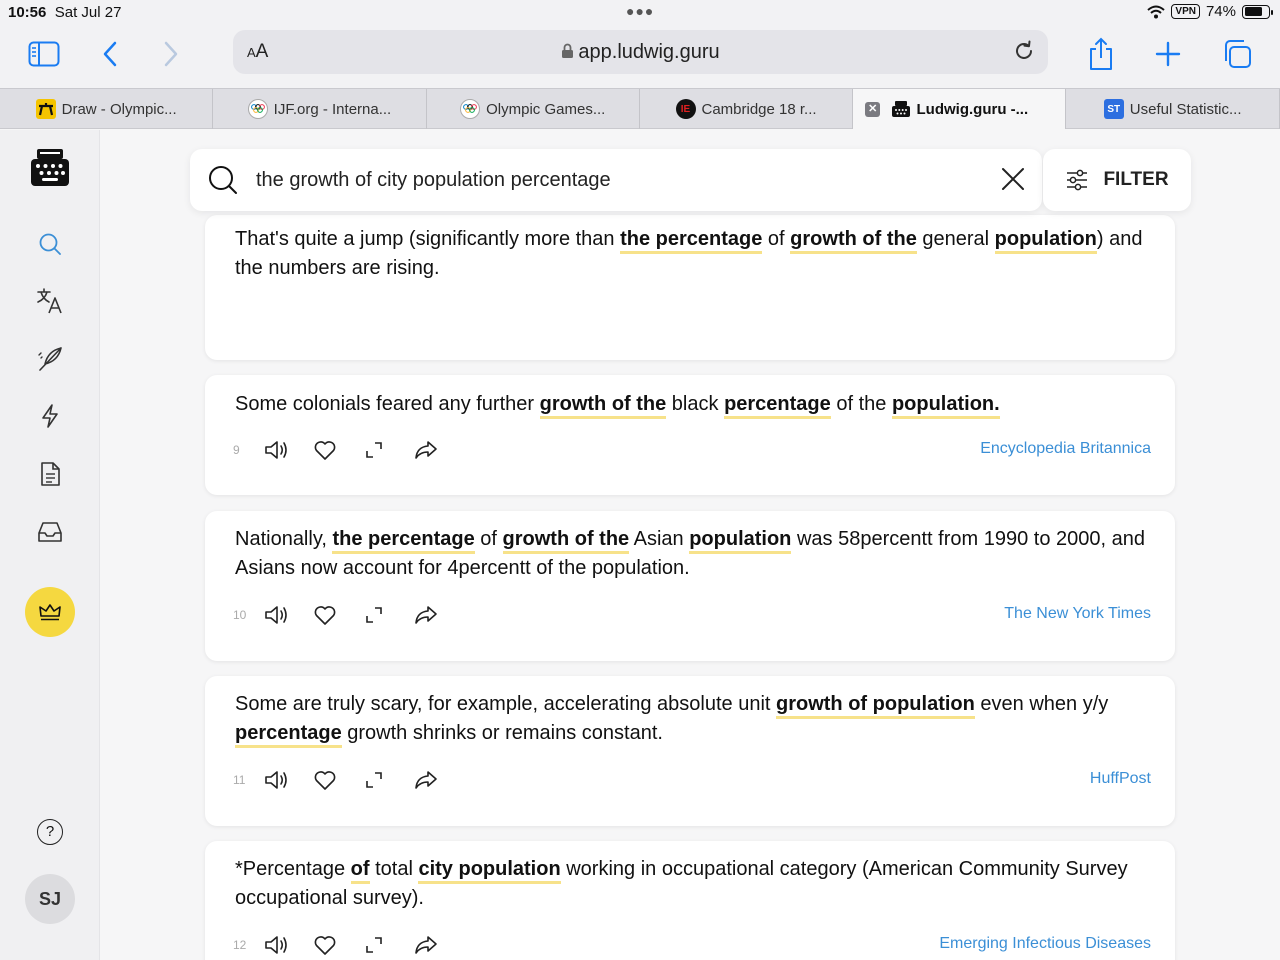 The height and width of the screenshot is (960, 1280). Describe the element at coordinates (1120, 779) in the screenshot. I see `result-source-link: HuffPost` at that location.